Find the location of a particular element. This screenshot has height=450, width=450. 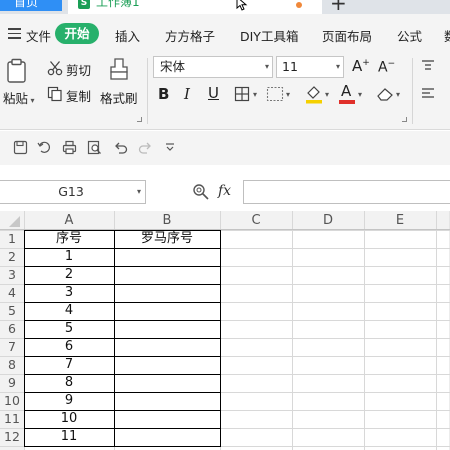

save-icon is located at coordinates (20, 147).